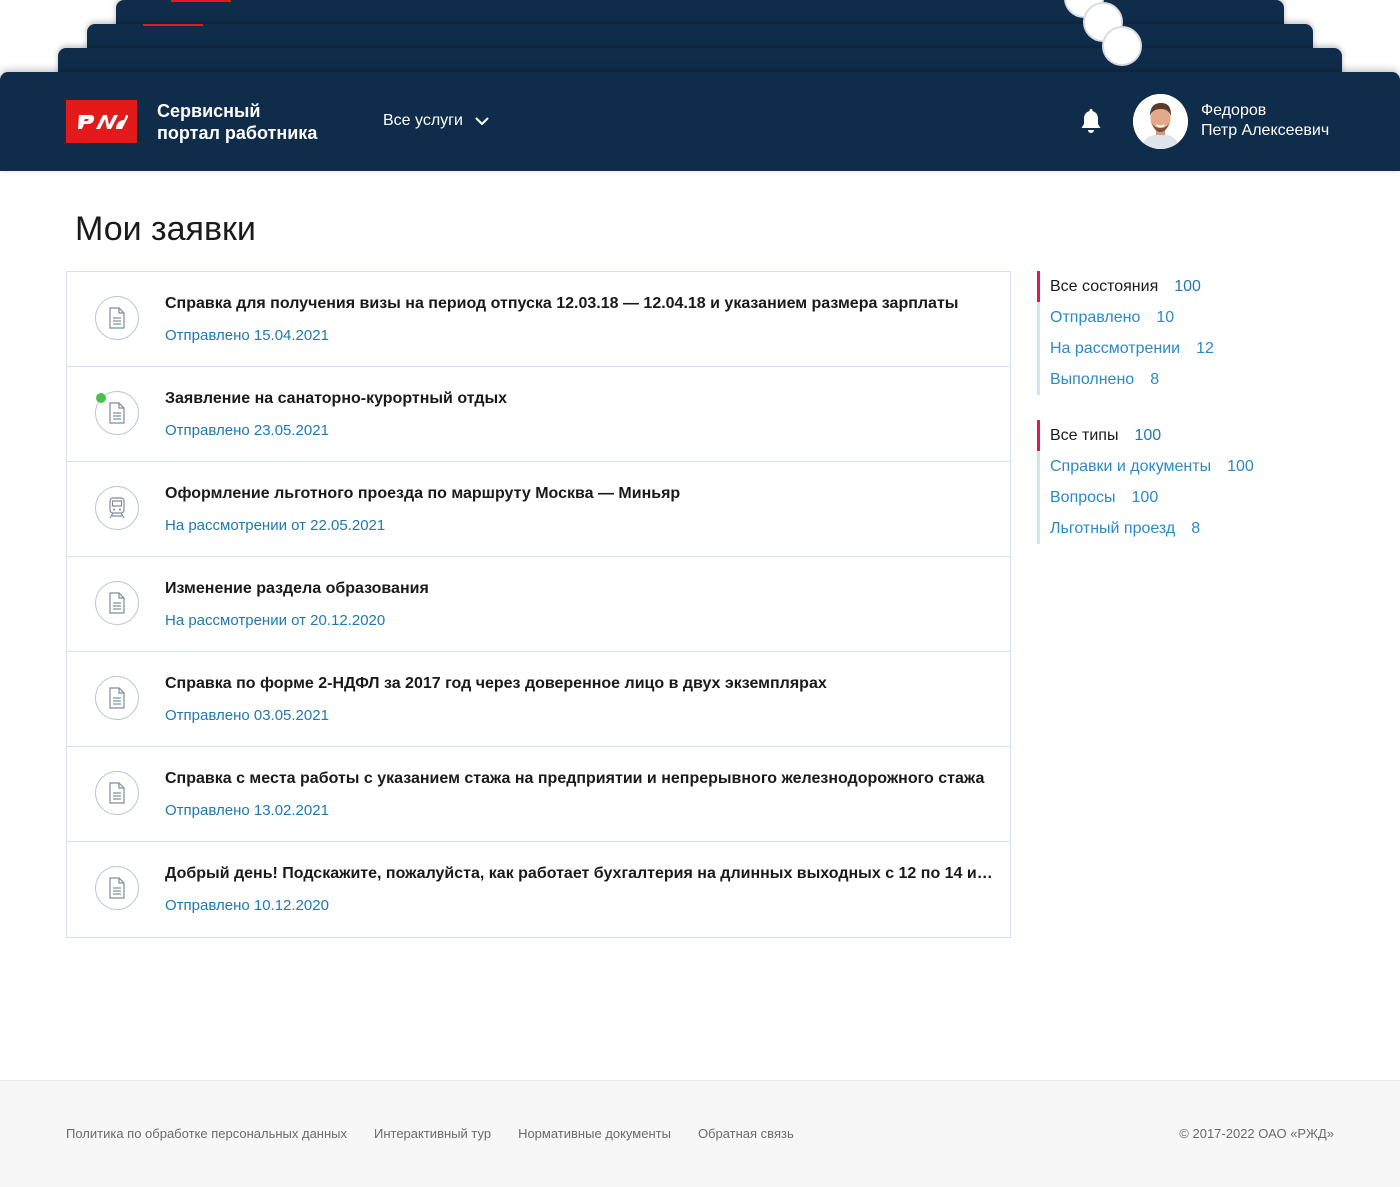 This screenshot has height=1187, width=1400. I want to click on footer-link: Интерактивный тур, so click(432, 1134).